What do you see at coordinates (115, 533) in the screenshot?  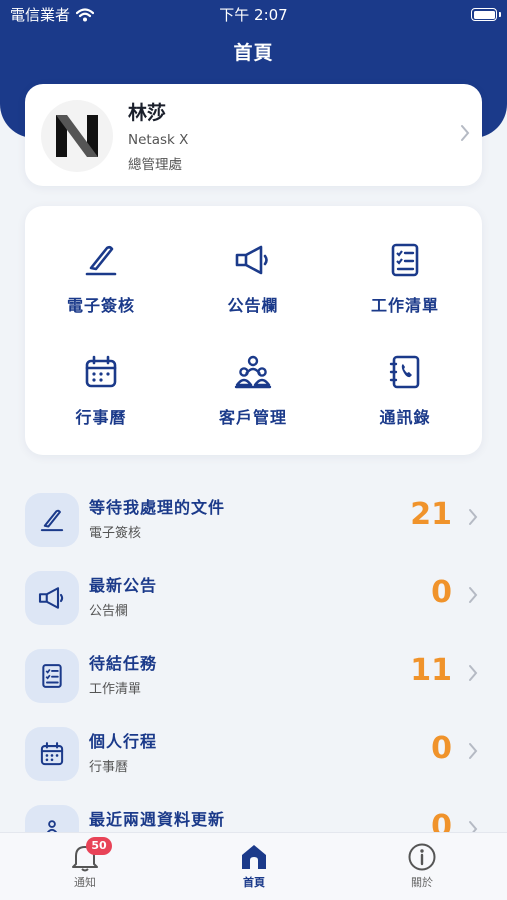 I see `list-item-subtitle: 電子簽核` at bounding box center [115, 533].